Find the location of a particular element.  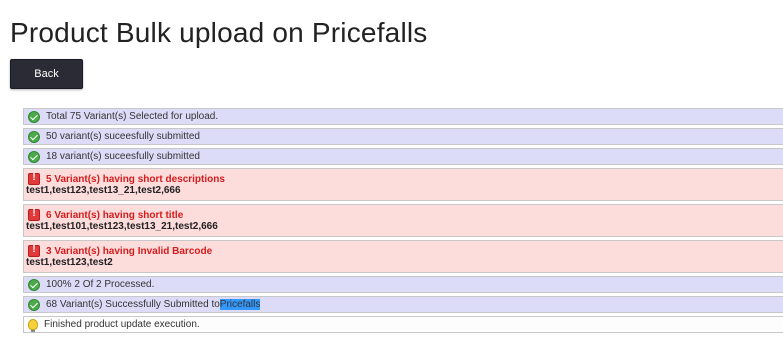

message-text: 50 variant(s) suceesfully submitted is located at coordinates (123, 136).